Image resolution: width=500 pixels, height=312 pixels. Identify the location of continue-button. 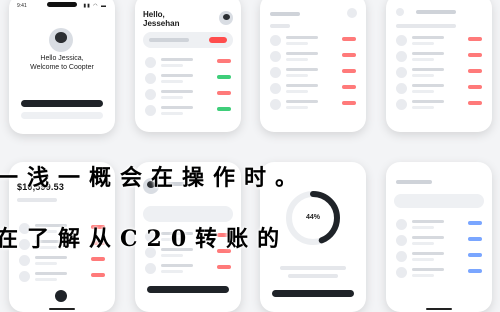
(62, 103).